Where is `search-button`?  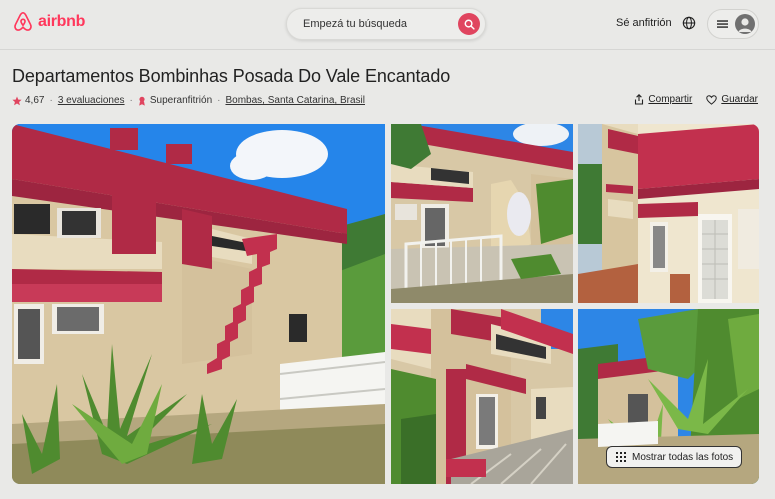
search-button is located at coordinates (469, 24).